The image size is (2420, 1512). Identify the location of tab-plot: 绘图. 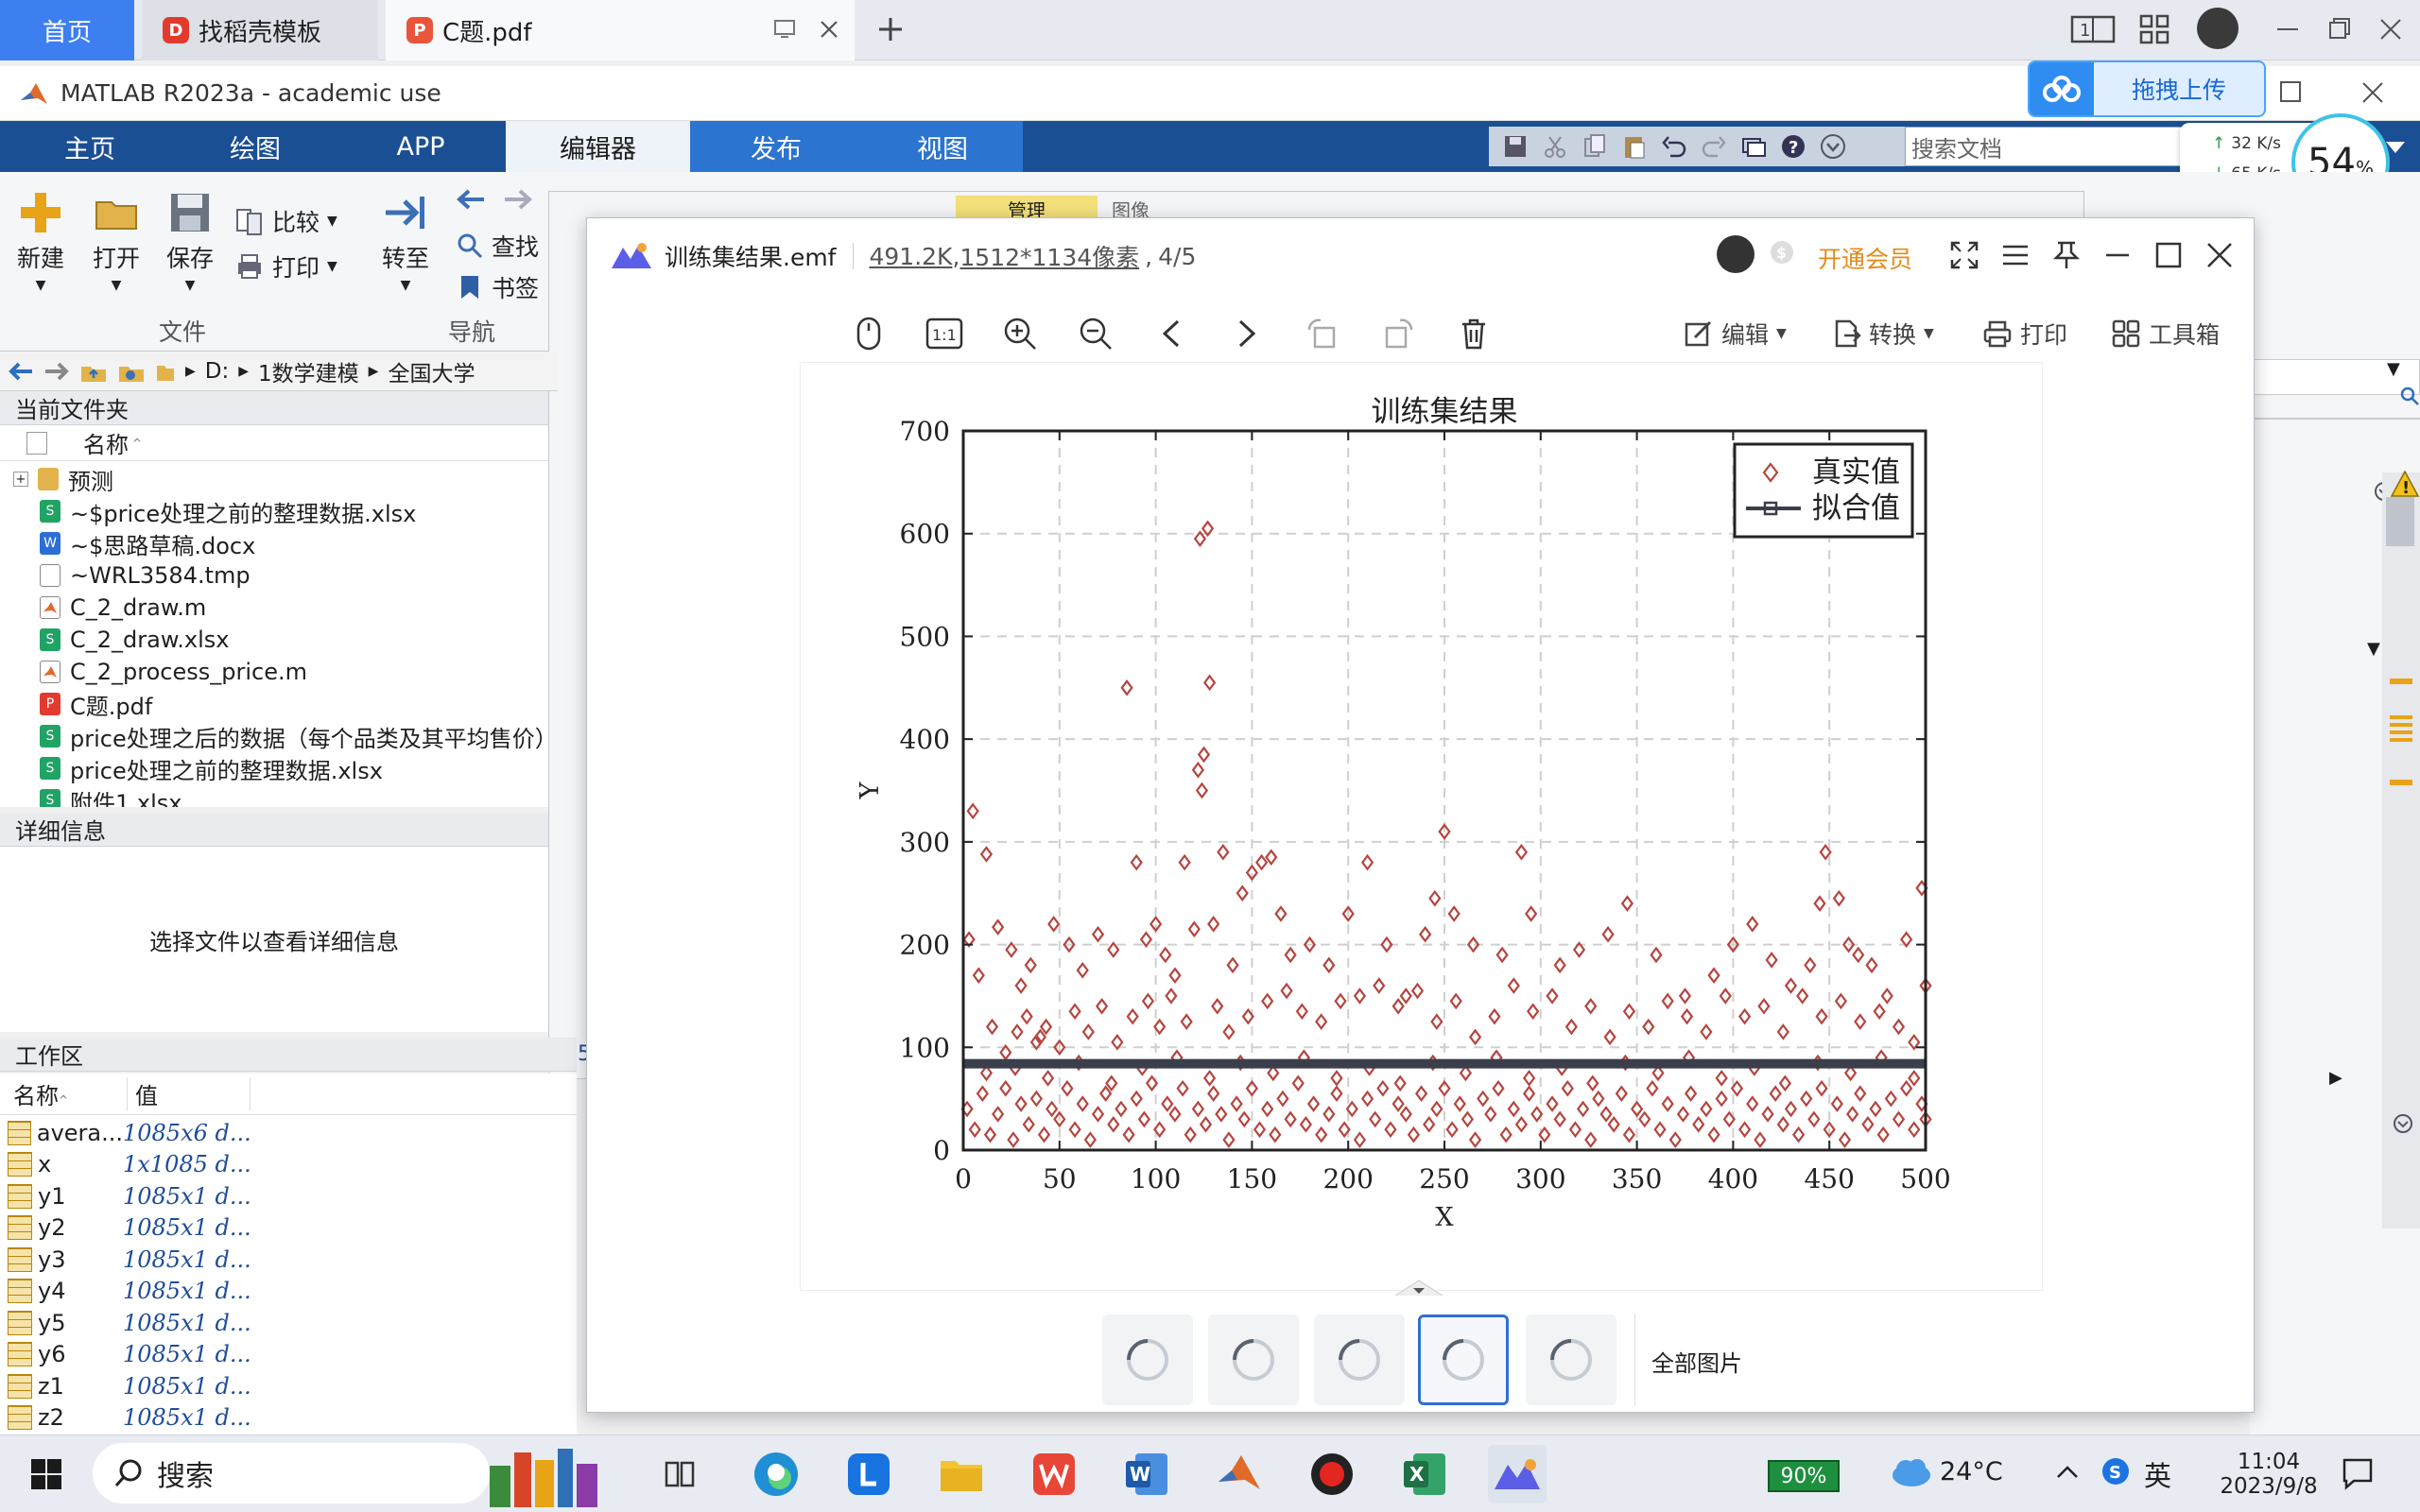
(256, 146).